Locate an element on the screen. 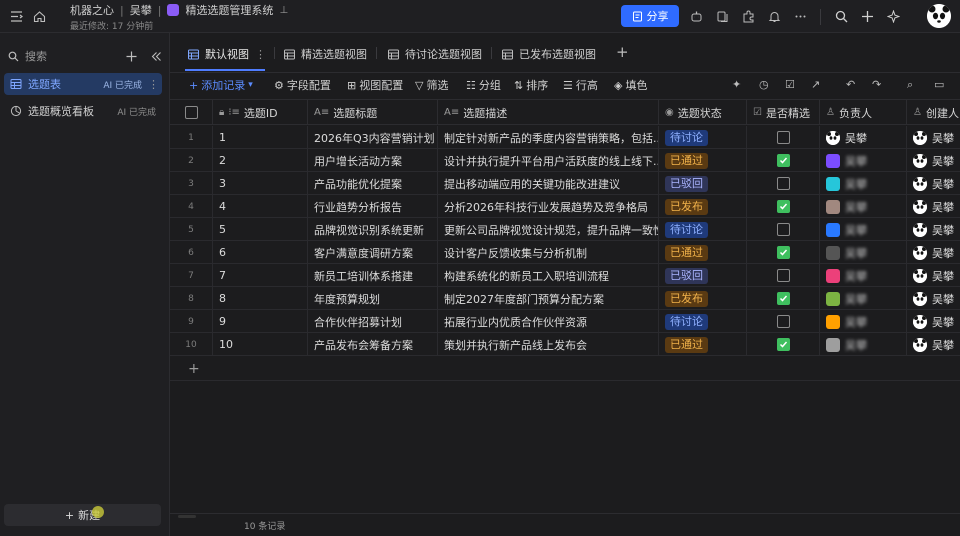 This screenshot has height=536, width=960. cell-id: 6 is located at coordinates (260, 252).